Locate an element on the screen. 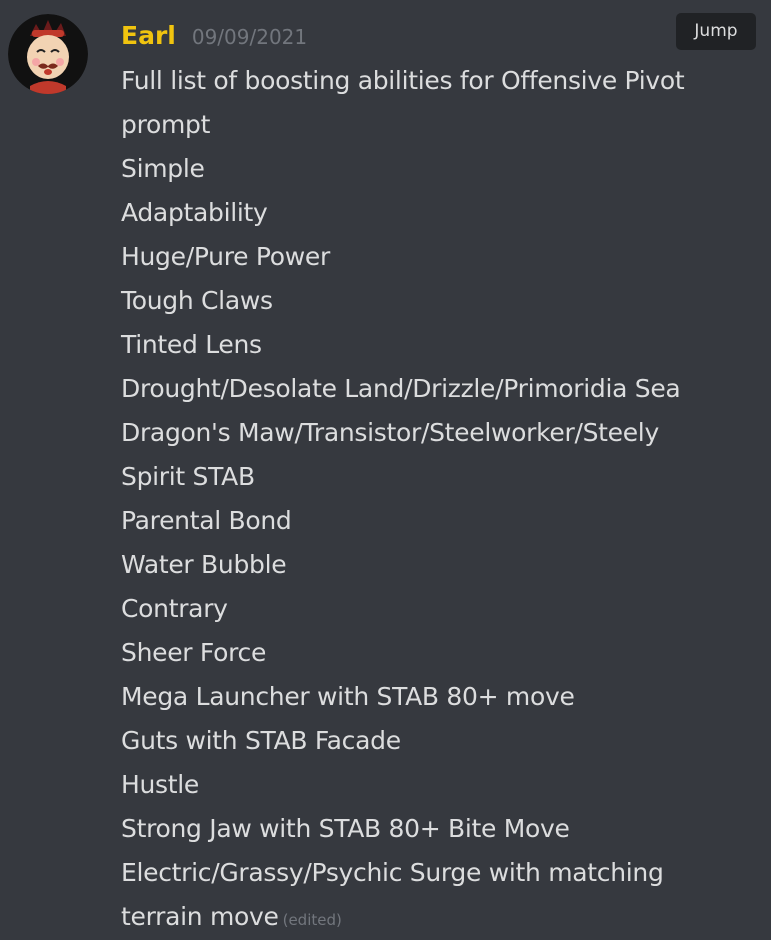  message-line-text: terrain move is located at coordinates (200, 916).